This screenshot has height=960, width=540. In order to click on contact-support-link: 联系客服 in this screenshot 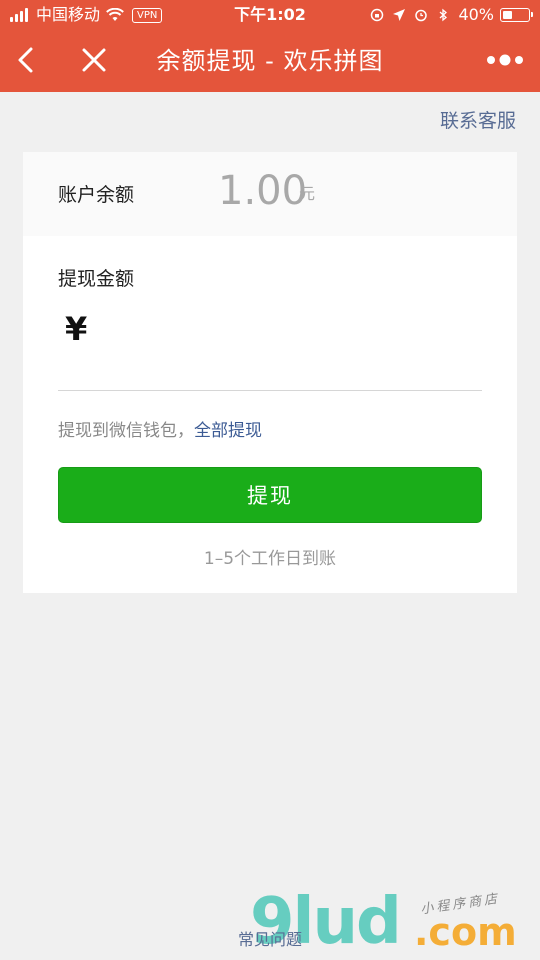, I will do `click(478, 121)`.